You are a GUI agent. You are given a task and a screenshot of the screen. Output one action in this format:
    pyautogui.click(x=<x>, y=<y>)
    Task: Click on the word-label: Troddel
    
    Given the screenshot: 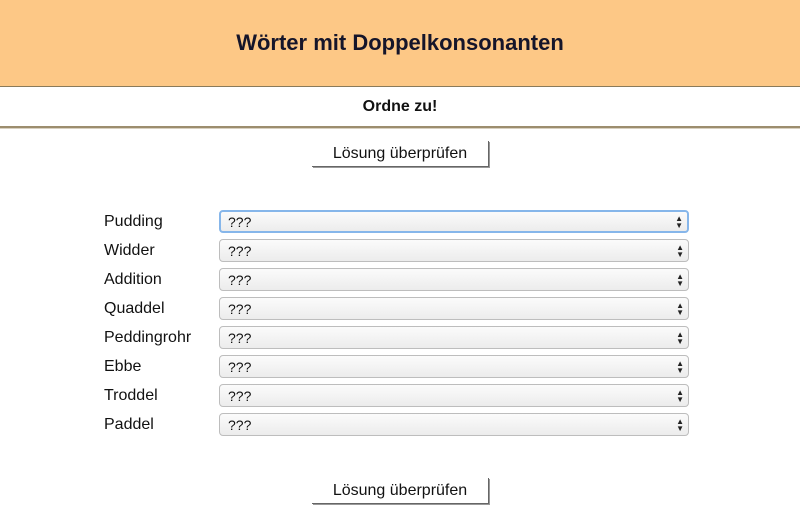 What is the action you would take?
    pyautogui.click(x=131, y=395)
    